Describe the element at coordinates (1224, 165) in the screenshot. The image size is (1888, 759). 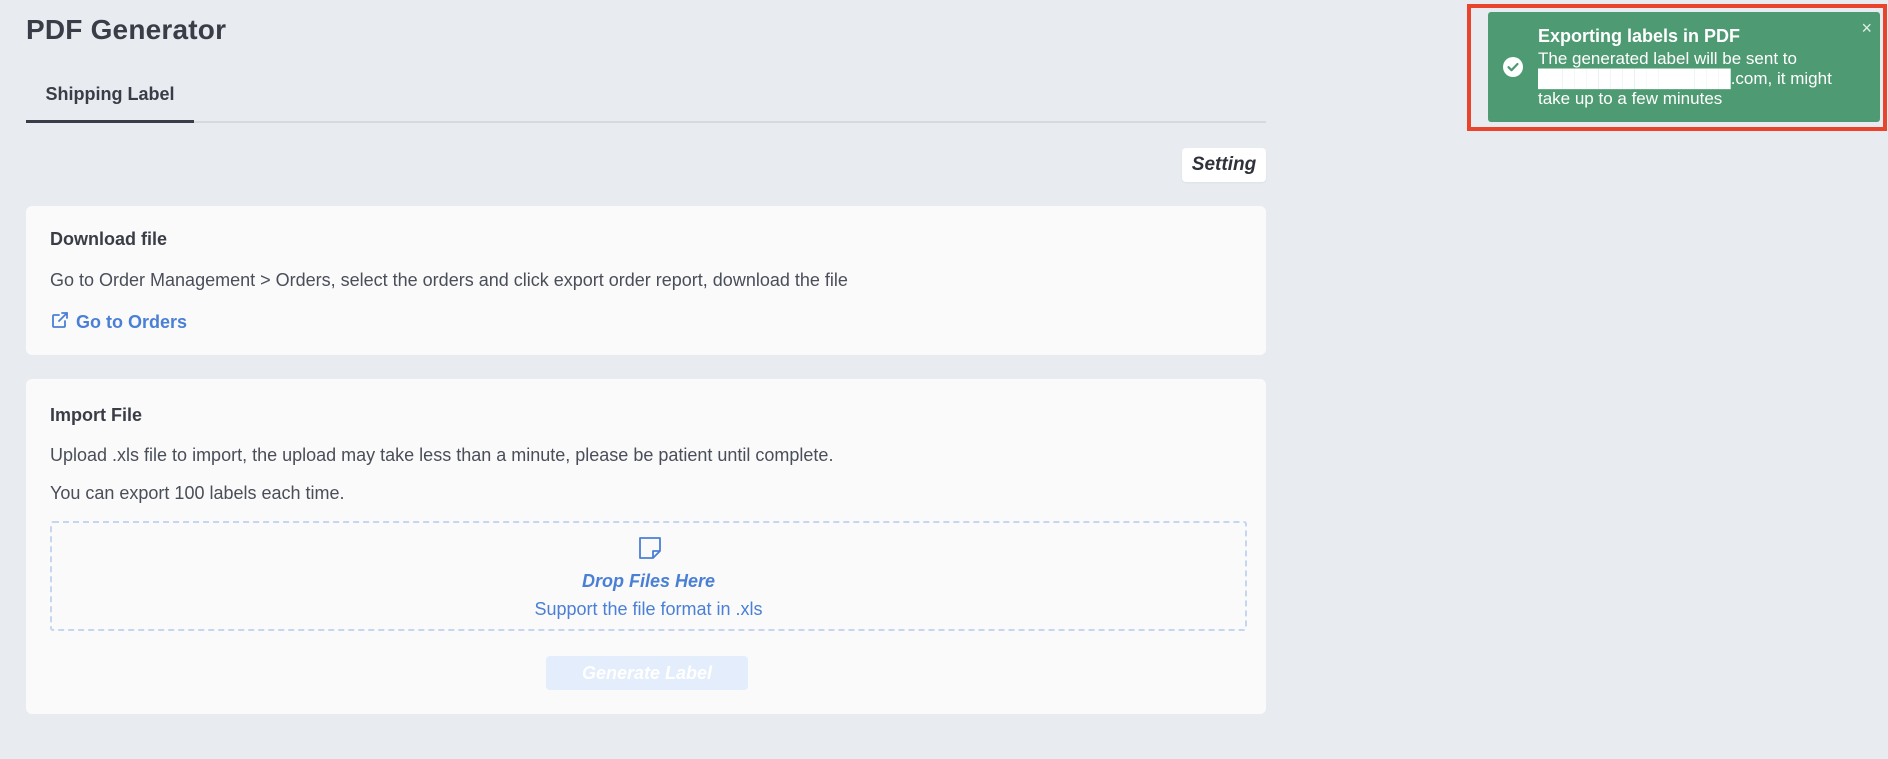
I see `setting-button: Setting` at that location.